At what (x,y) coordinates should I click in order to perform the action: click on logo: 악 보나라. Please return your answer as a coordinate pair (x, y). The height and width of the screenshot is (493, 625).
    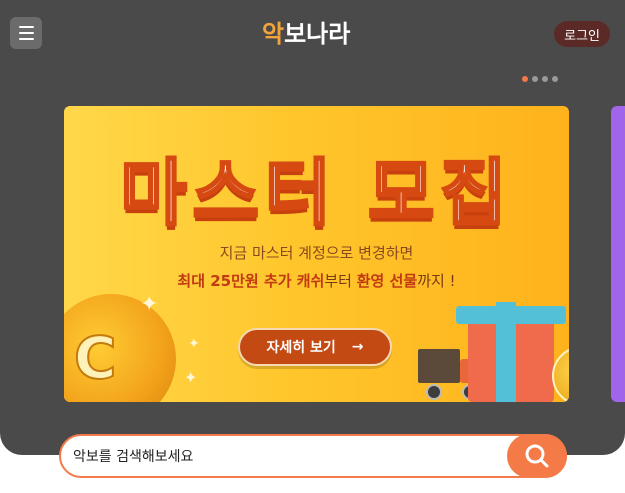
    Looking at the image, I should click on (306, 31).